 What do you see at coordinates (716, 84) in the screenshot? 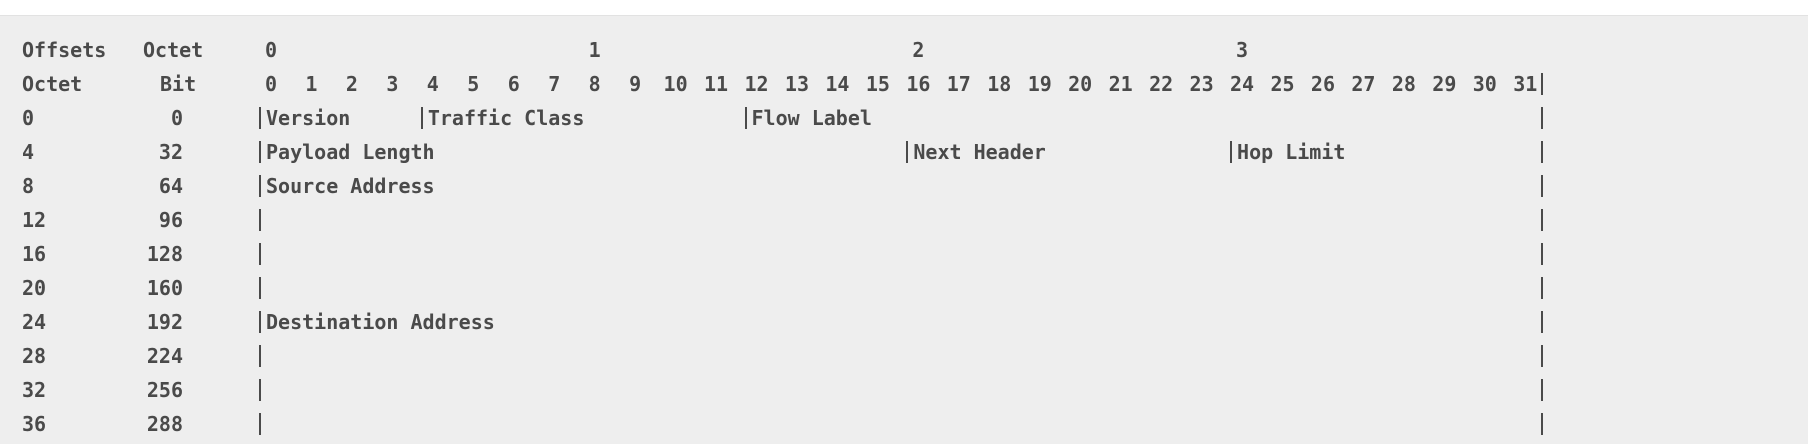
I see `bit-number: 11` at bounding box center [716, 84].